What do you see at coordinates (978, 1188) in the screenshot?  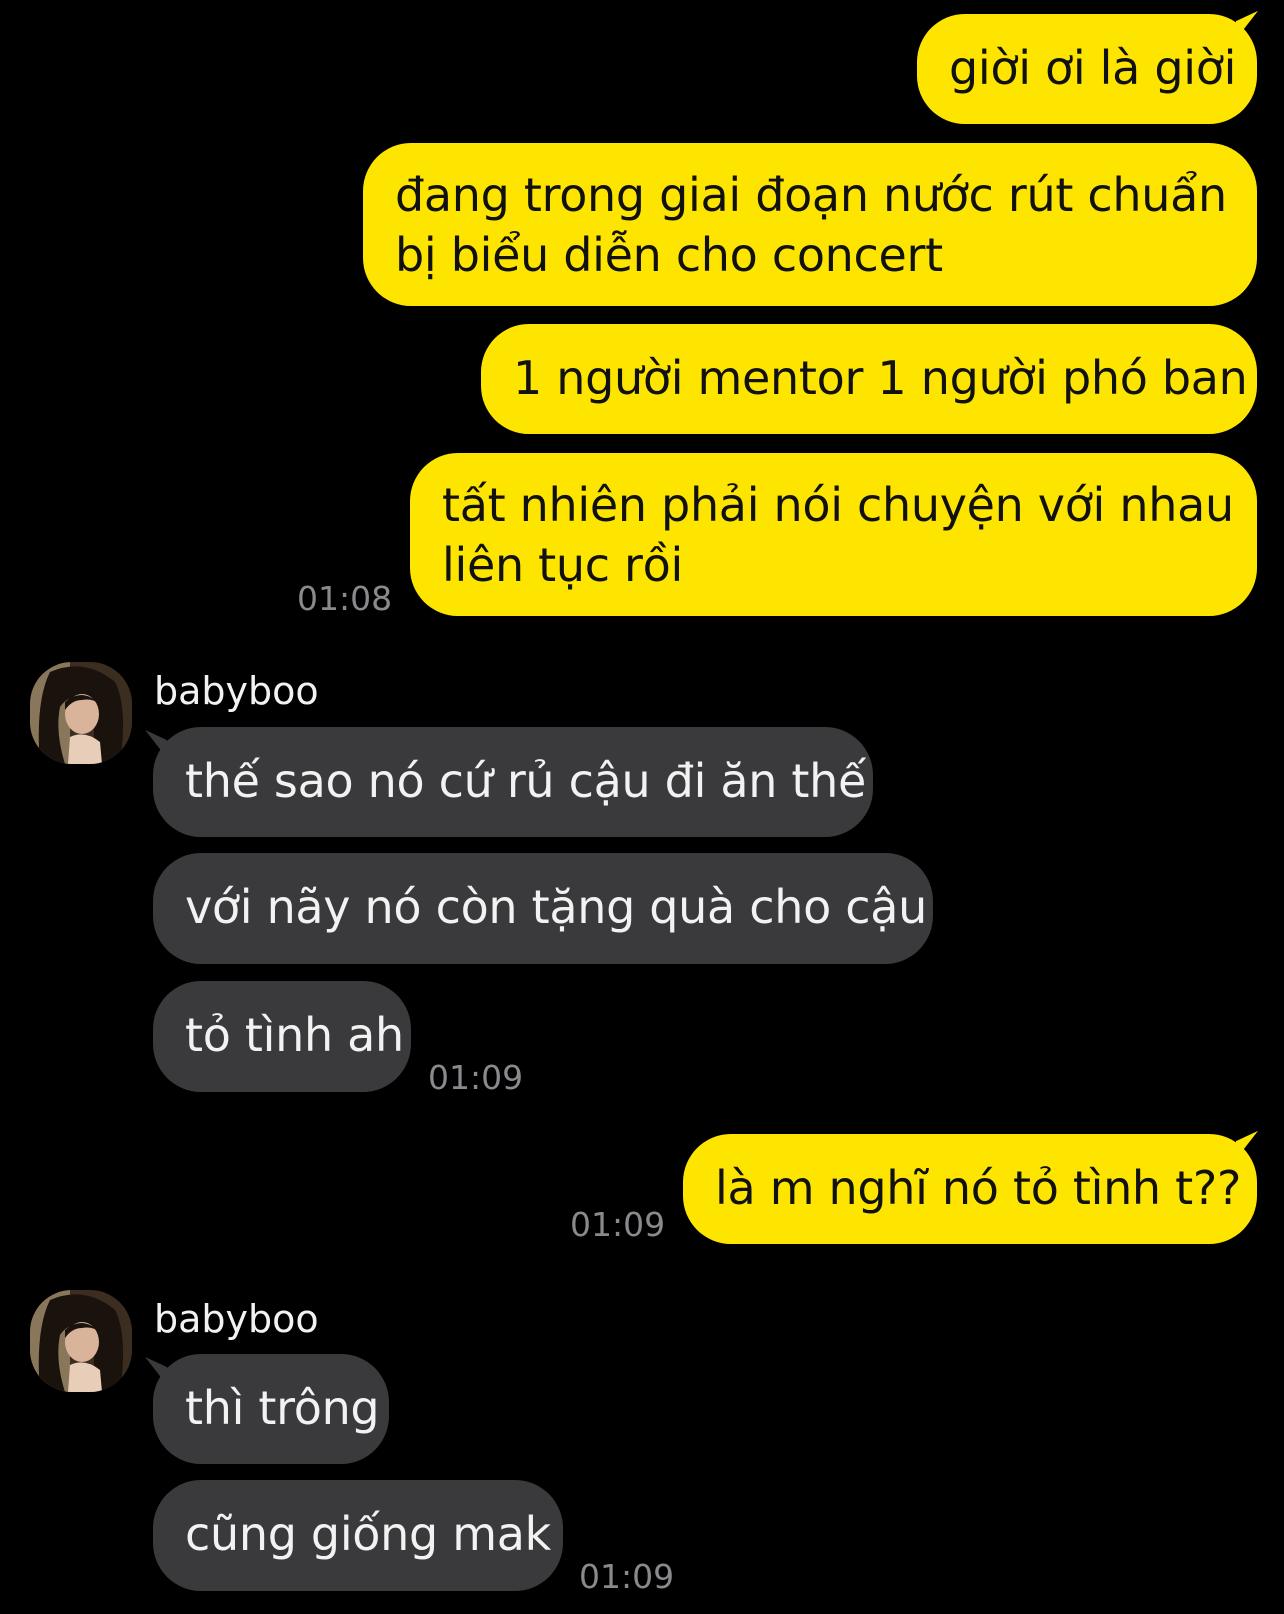 I see `message-text: là m nghĩ nó tỏ tình t??` at bounding box center [978, 1188].